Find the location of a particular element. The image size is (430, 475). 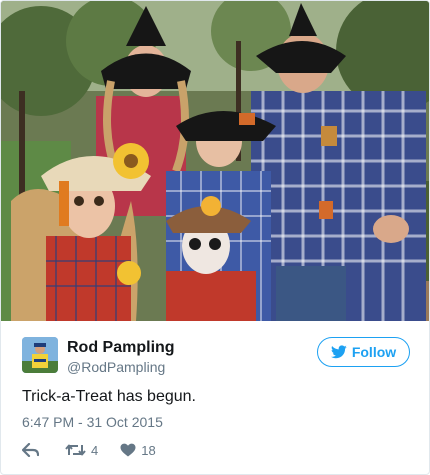

retweet-count: 4 is located at coordinates (95, 450).